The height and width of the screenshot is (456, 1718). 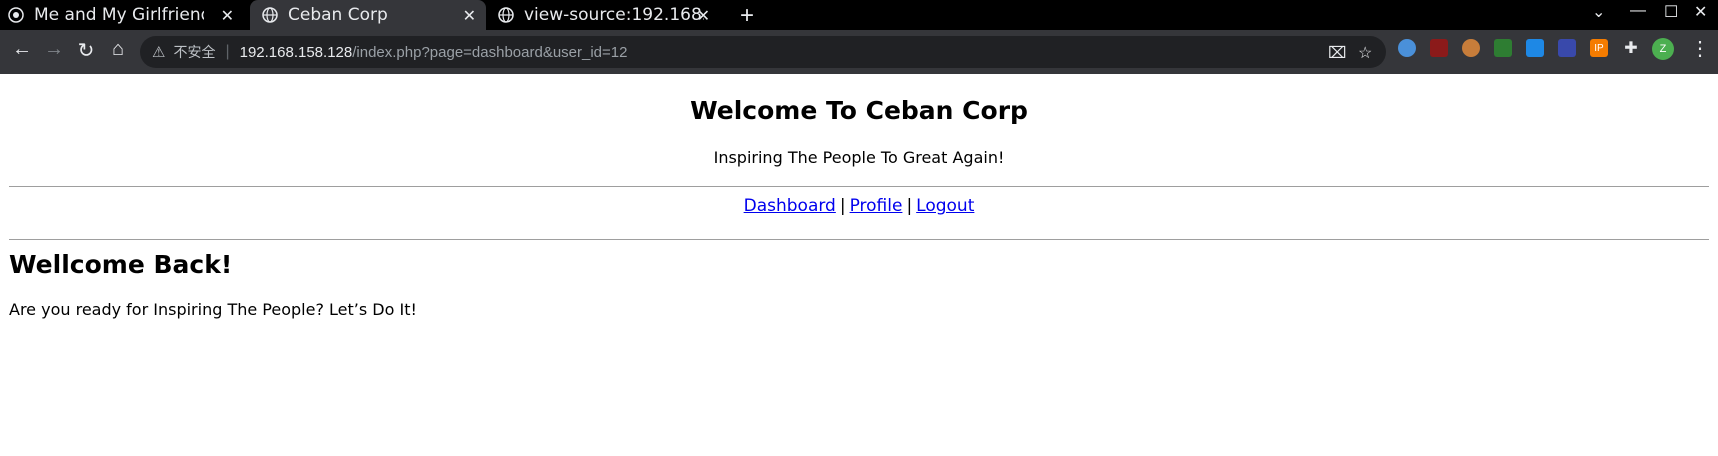 What do you see at coordinates (1598, 12) in the screenshot?
I see `tab-search-icon: ⌄` at bounding box center [1598, 12].